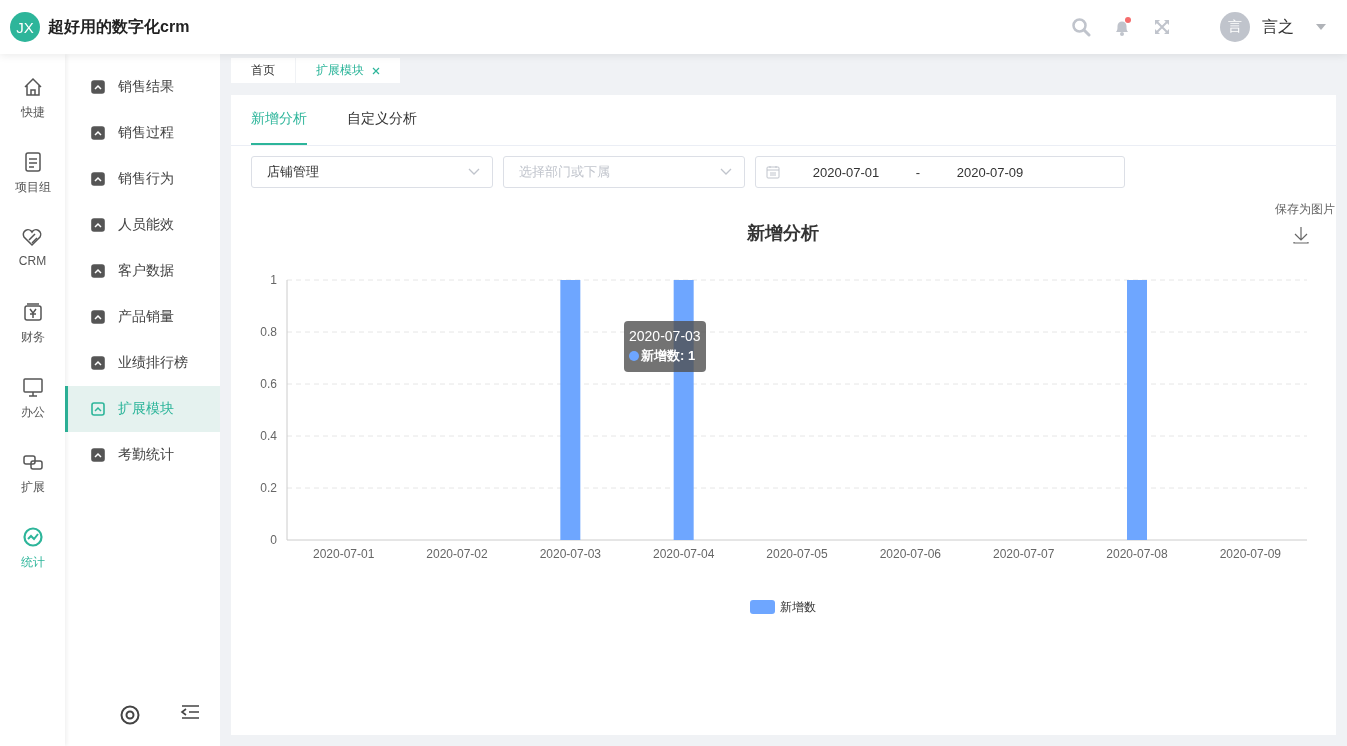  I want to click on calendar-icon, so click(773, 172).